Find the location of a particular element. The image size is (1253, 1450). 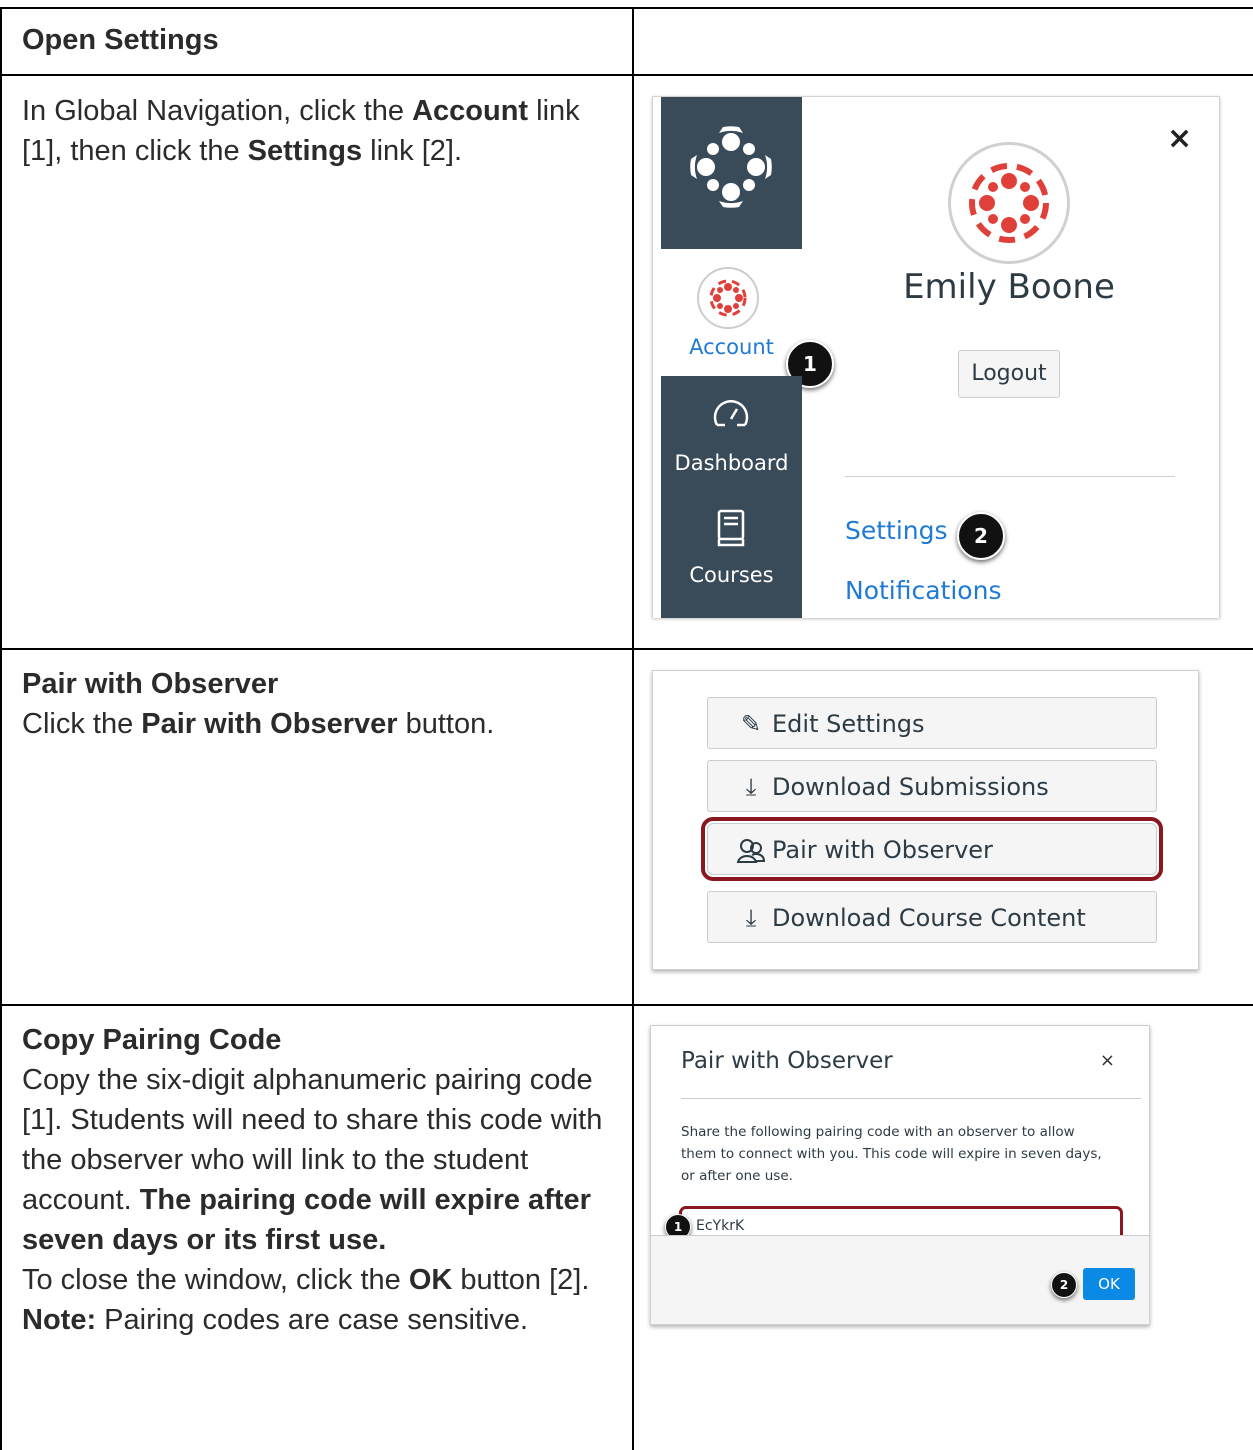

nav-item-dashboard: Dashboard is located at coordinates (731, 463).